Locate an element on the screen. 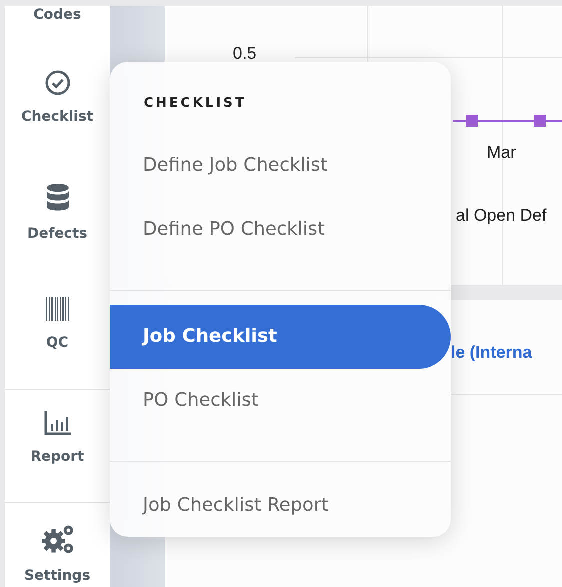 The height and width of the screenshot is (587, 562). menu-item: PO Checklist is located at coordinates (280, 401).